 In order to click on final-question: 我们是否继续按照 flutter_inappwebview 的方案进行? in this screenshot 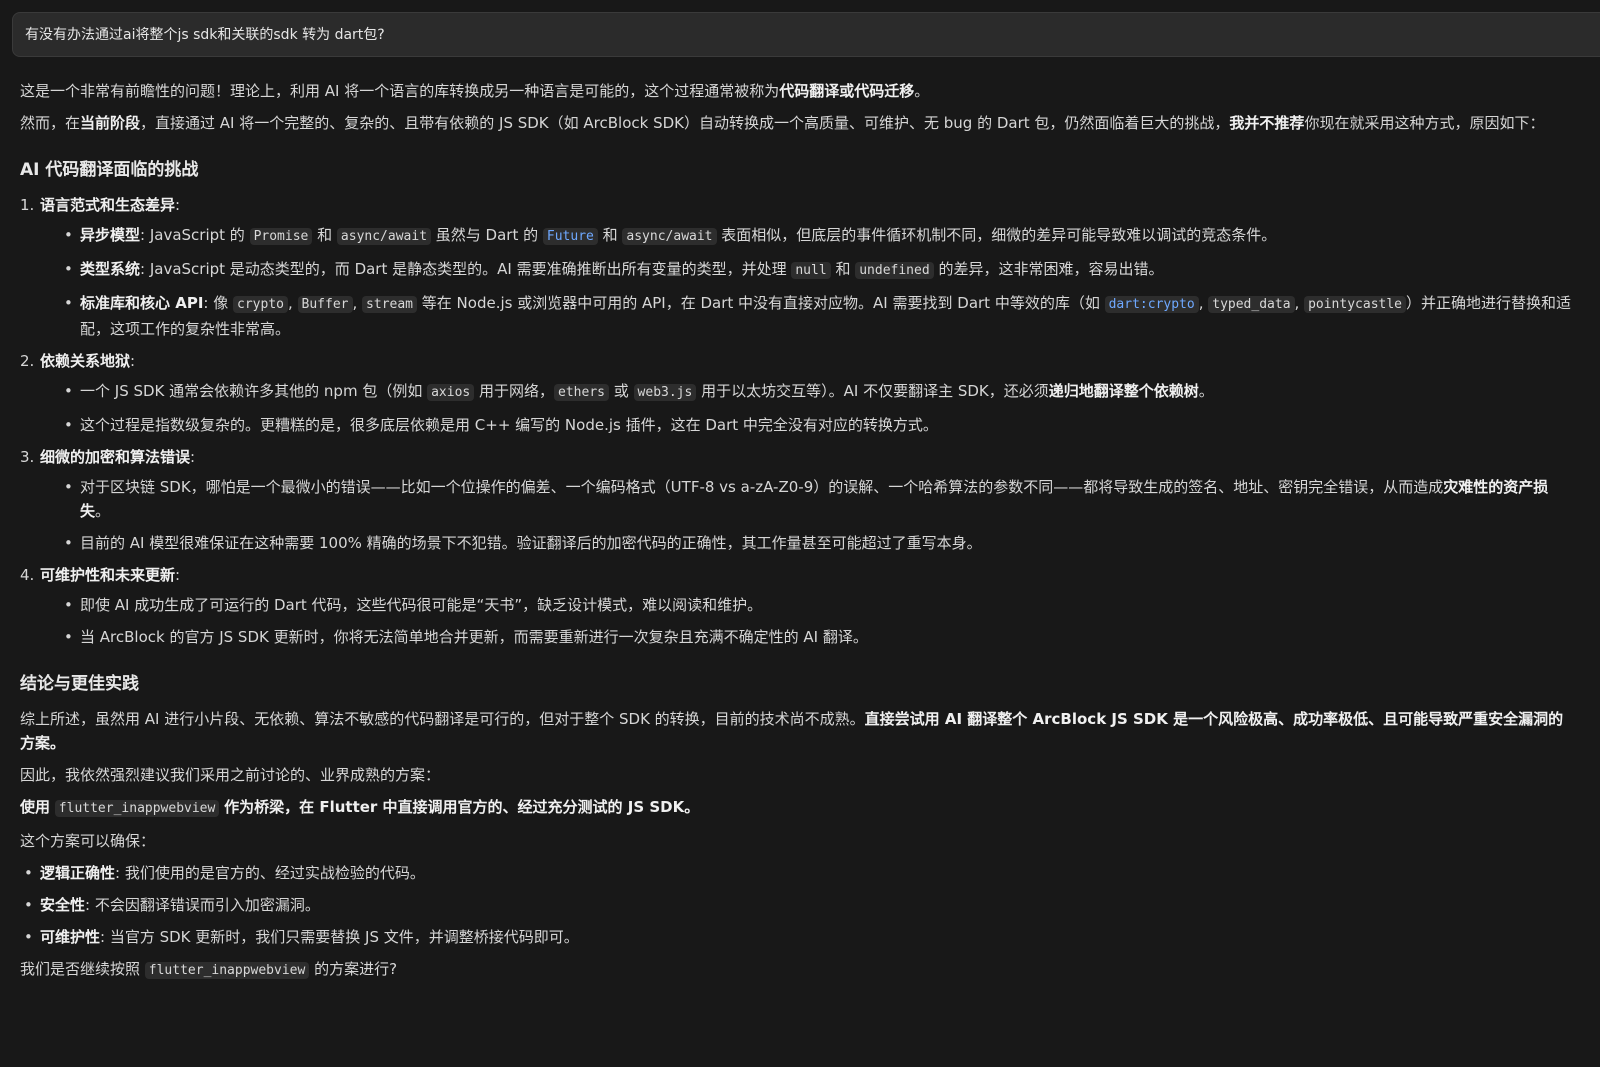, I will do `click(796, 970)`.